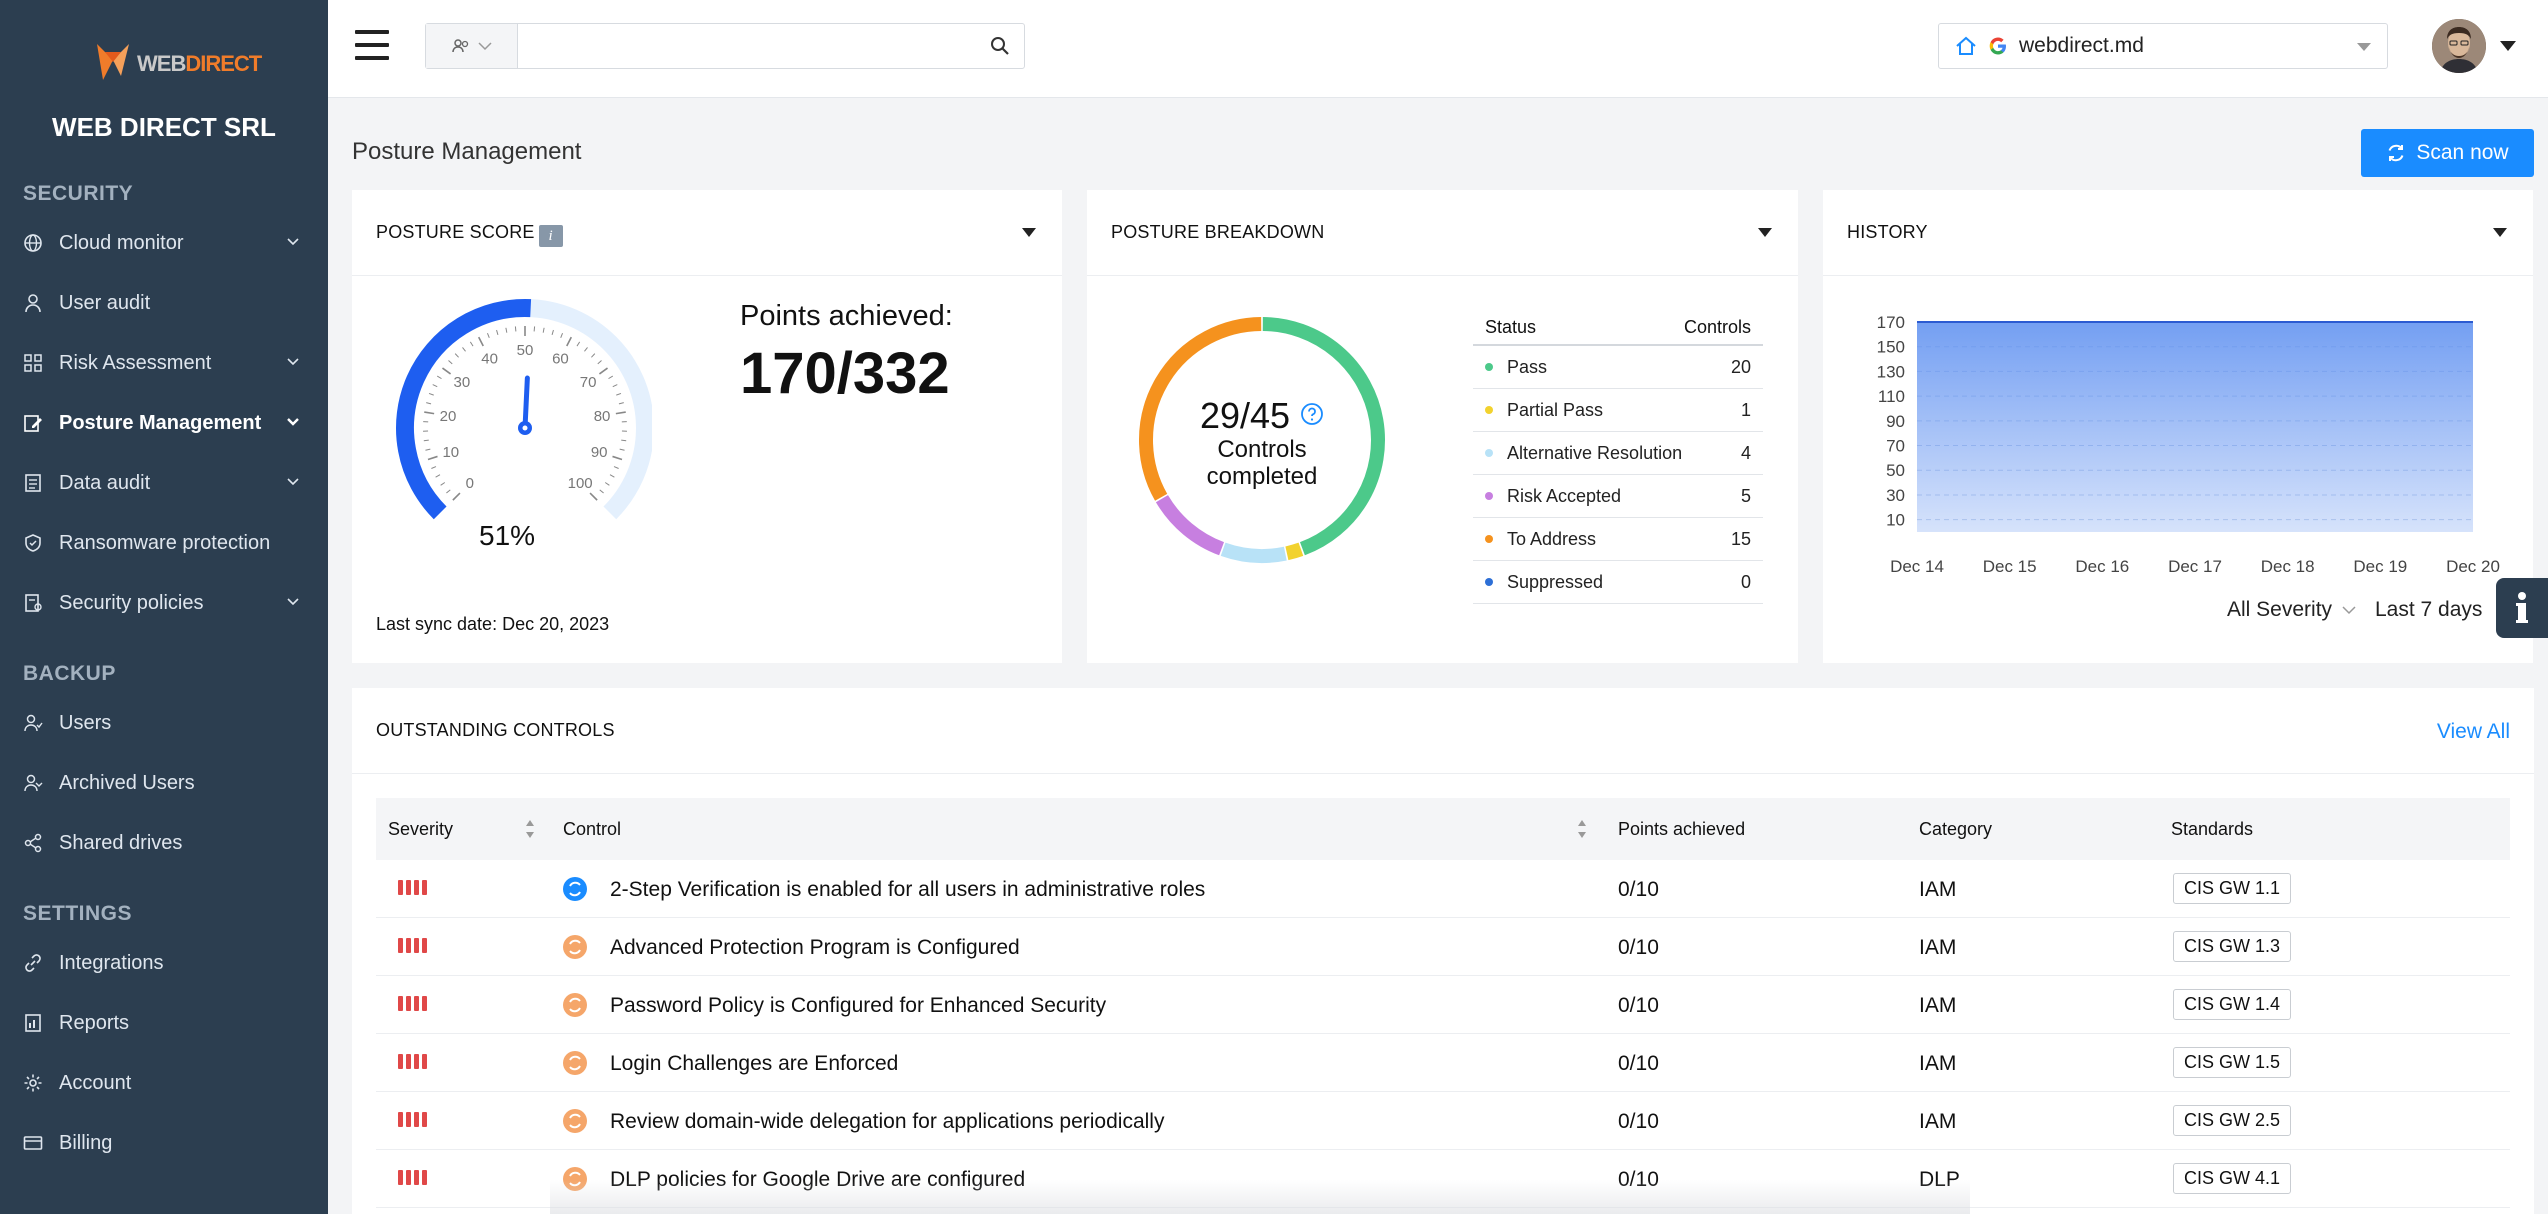 This screenshot has width=2548, height=1214. What do you see at coordinates (750, 46) in the screenshot?
I see `search-input` at bounding box center [750, 46].